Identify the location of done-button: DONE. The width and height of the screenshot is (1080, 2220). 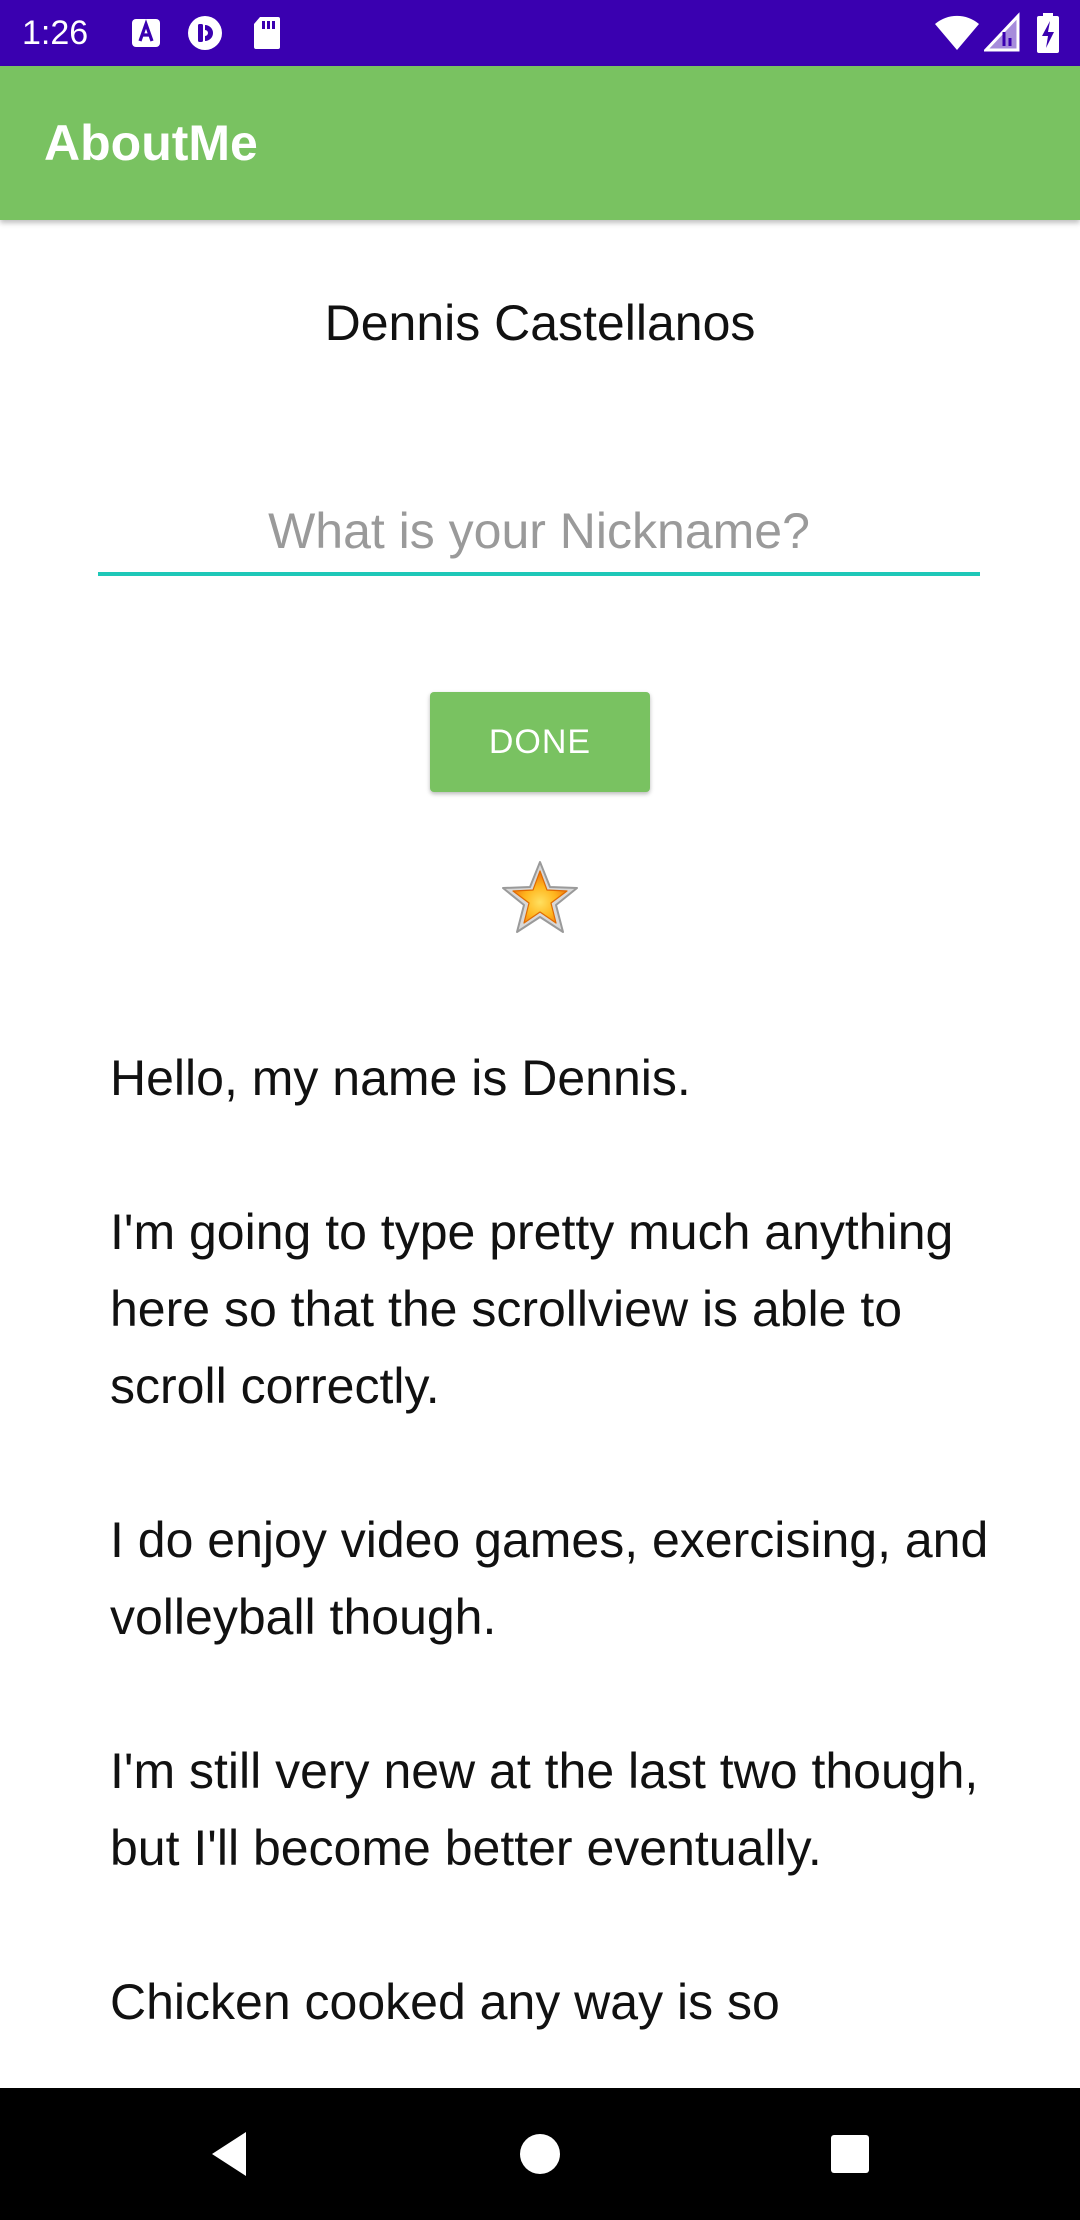
(540, 742).